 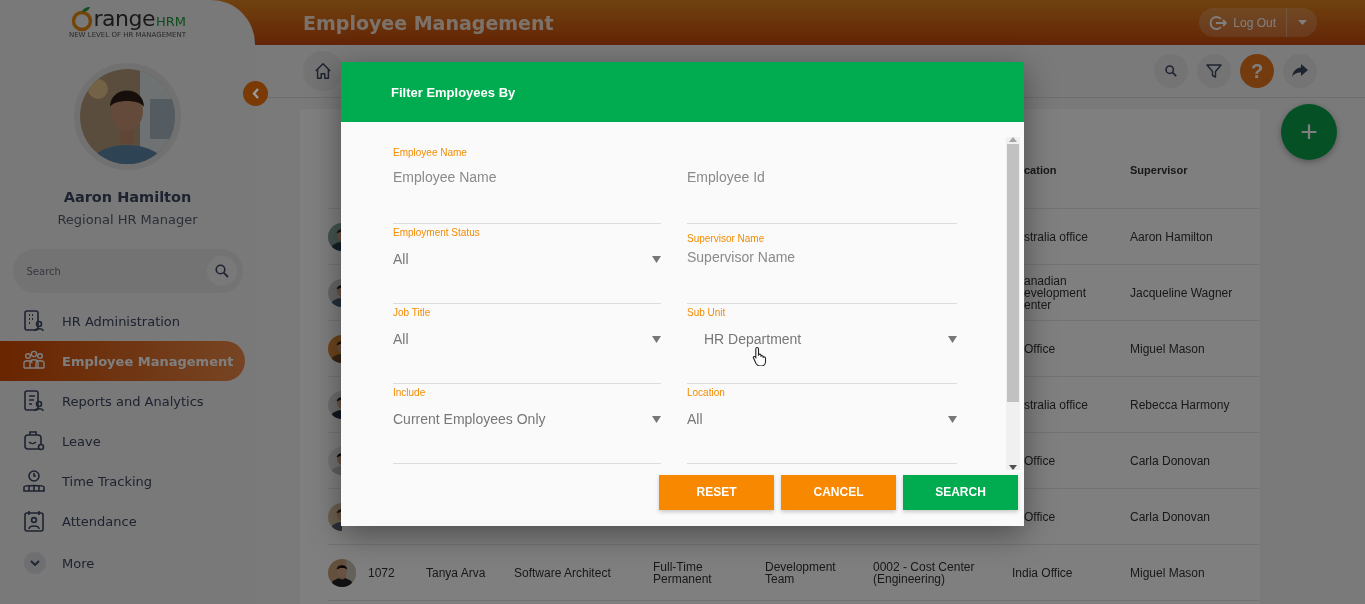 I want to click on help-button: ?, so click(x=1257, y=71).